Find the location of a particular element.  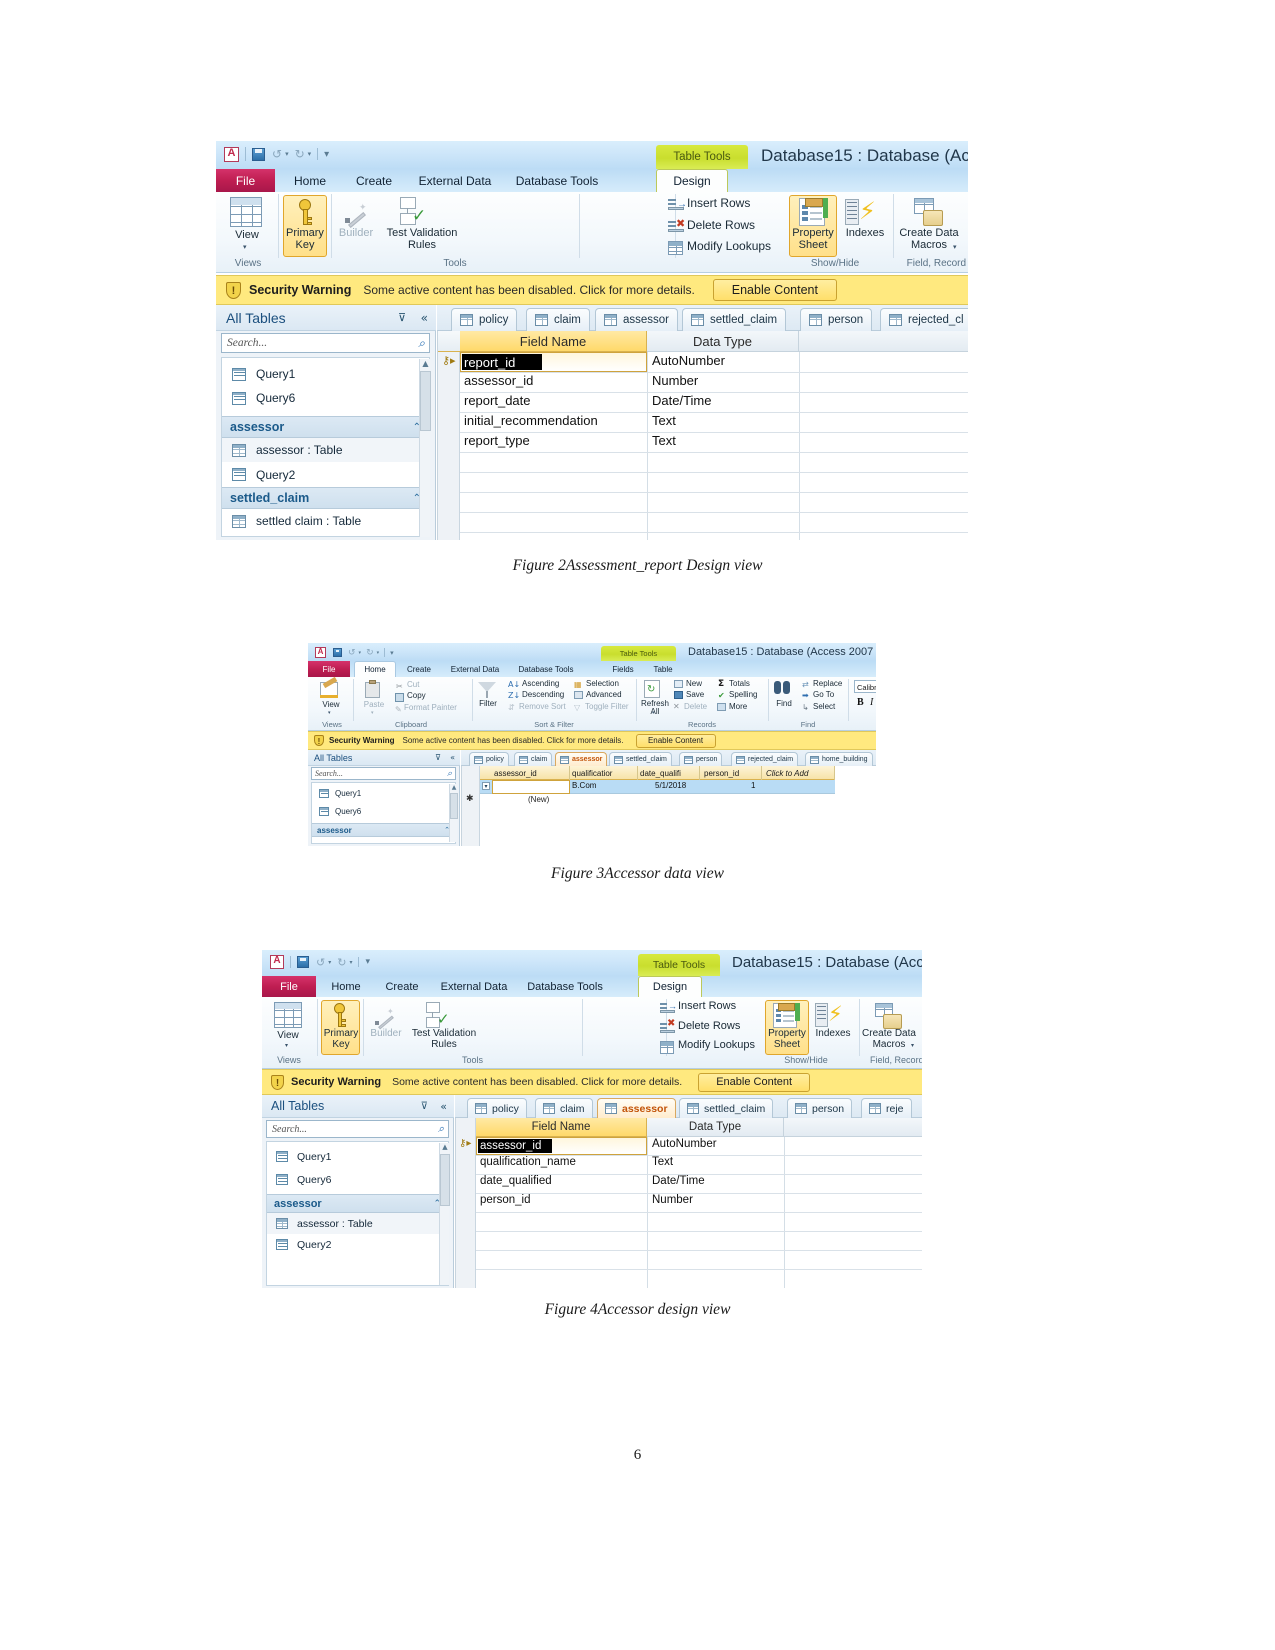

refresh-dropdown-icon: ▾ is located at coordinates (653, 713).